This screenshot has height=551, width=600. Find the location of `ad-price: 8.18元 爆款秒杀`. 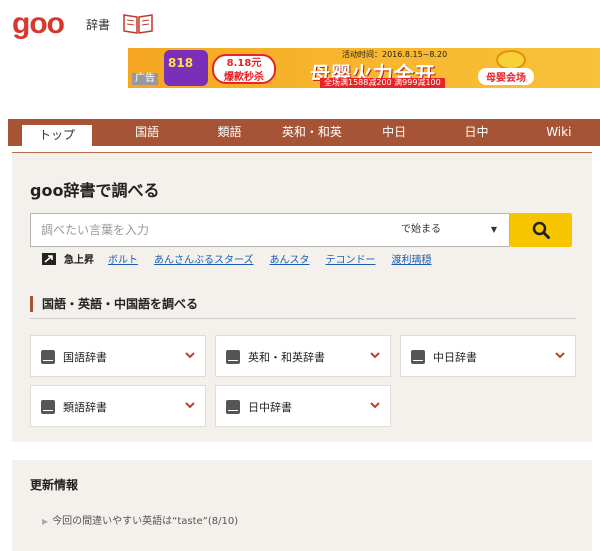

ad-price: 8.18元 爆款秒杀 is located at coordinates (244, 69).